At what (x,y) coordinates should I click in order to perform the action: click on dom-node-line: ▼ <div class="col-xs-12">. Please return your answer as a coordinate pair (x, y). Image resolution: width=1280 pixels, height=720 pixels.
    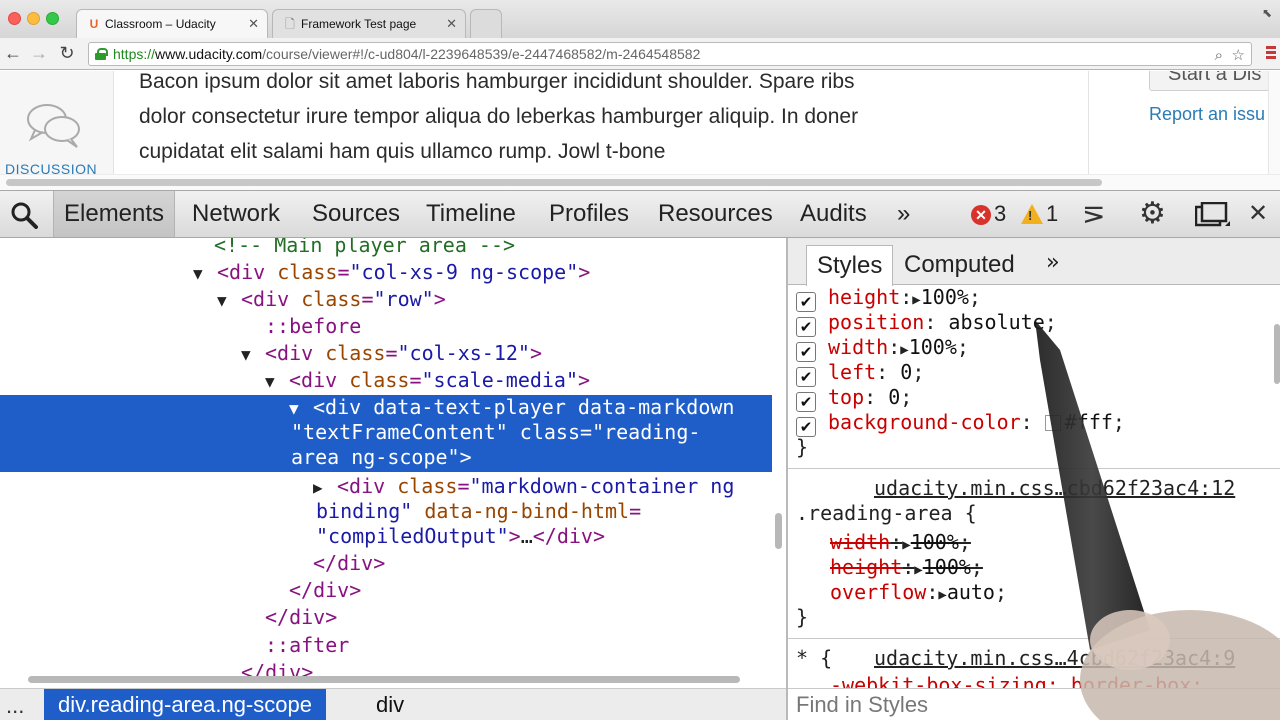
    Looking at the image, I should click on (386, 353).